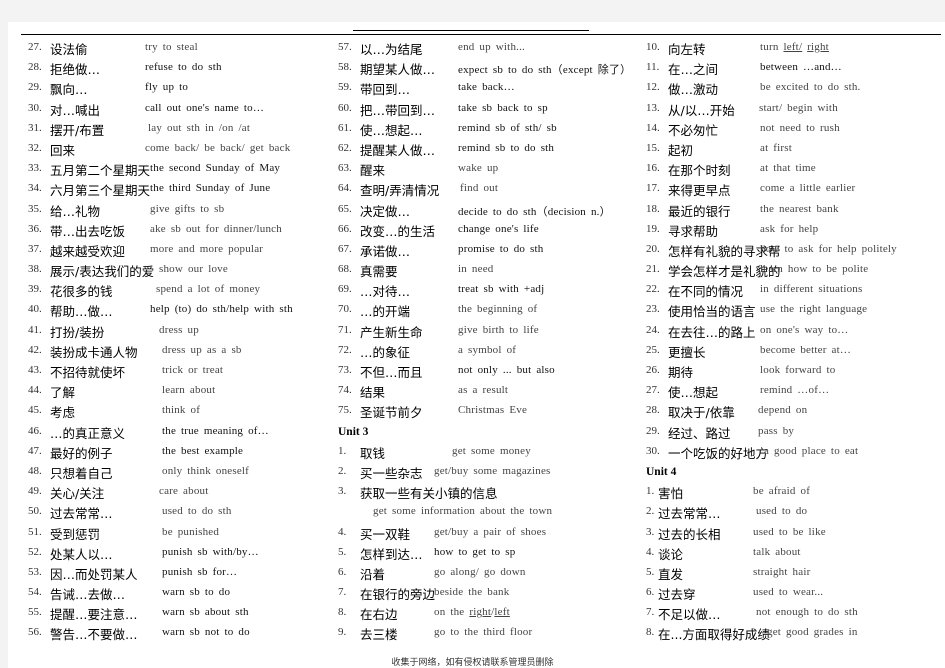  Describe the element at coordinates (653, 309) in the screenshot. I see `item-number: 23.` at that location.